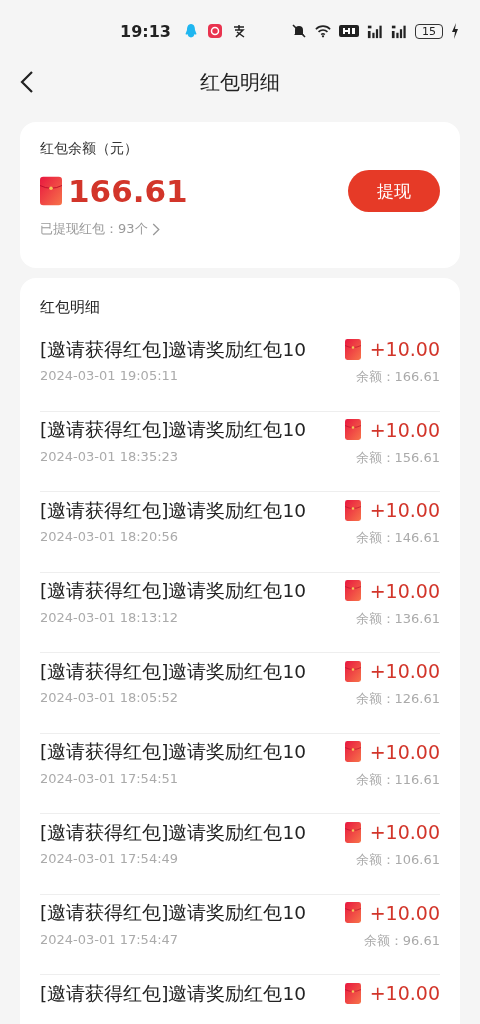 This screenshot has height=1024, width=480. Describe the element at coordinates (428, 31) in the screenshot. I see `battery-level: 15` at that location.